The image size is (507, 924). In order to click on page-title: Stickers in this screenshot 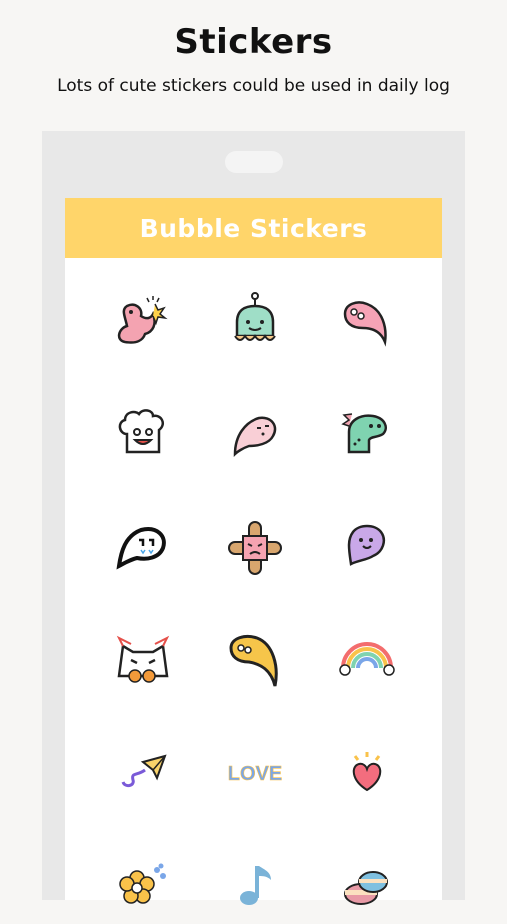, I will do `click(253, 42)`.